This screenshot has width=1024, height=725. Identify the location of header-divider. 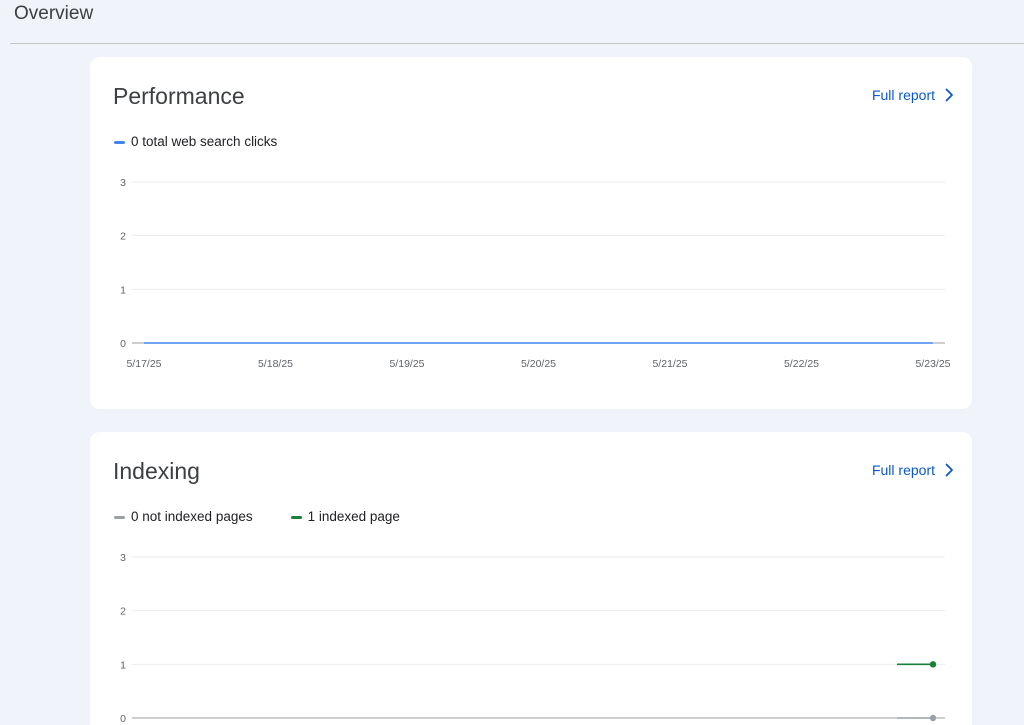
(517, 43).